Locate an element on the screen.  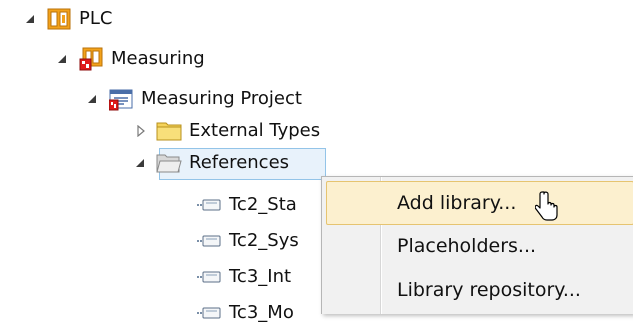
tree-node-reference: Tc2_Sta is located at coordinates (246, 205).